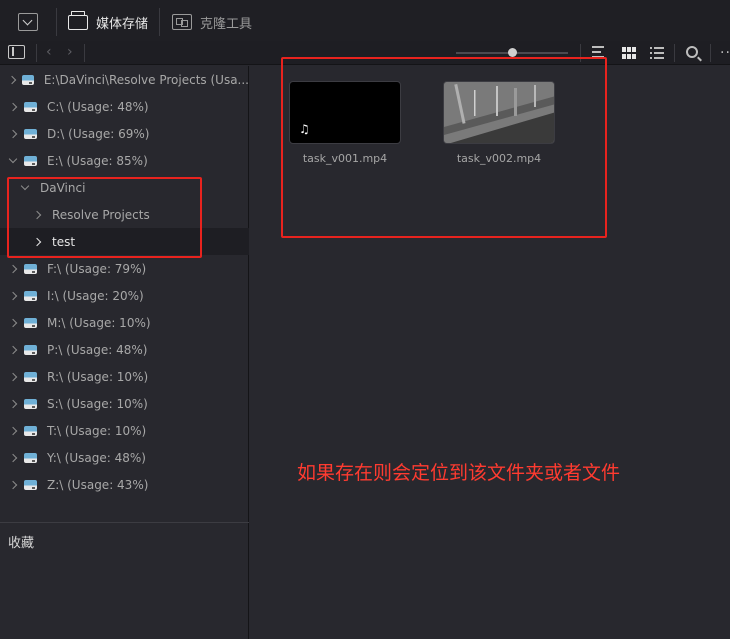  I want to click on back-arrow-icon: ‹, so click(49, 52).